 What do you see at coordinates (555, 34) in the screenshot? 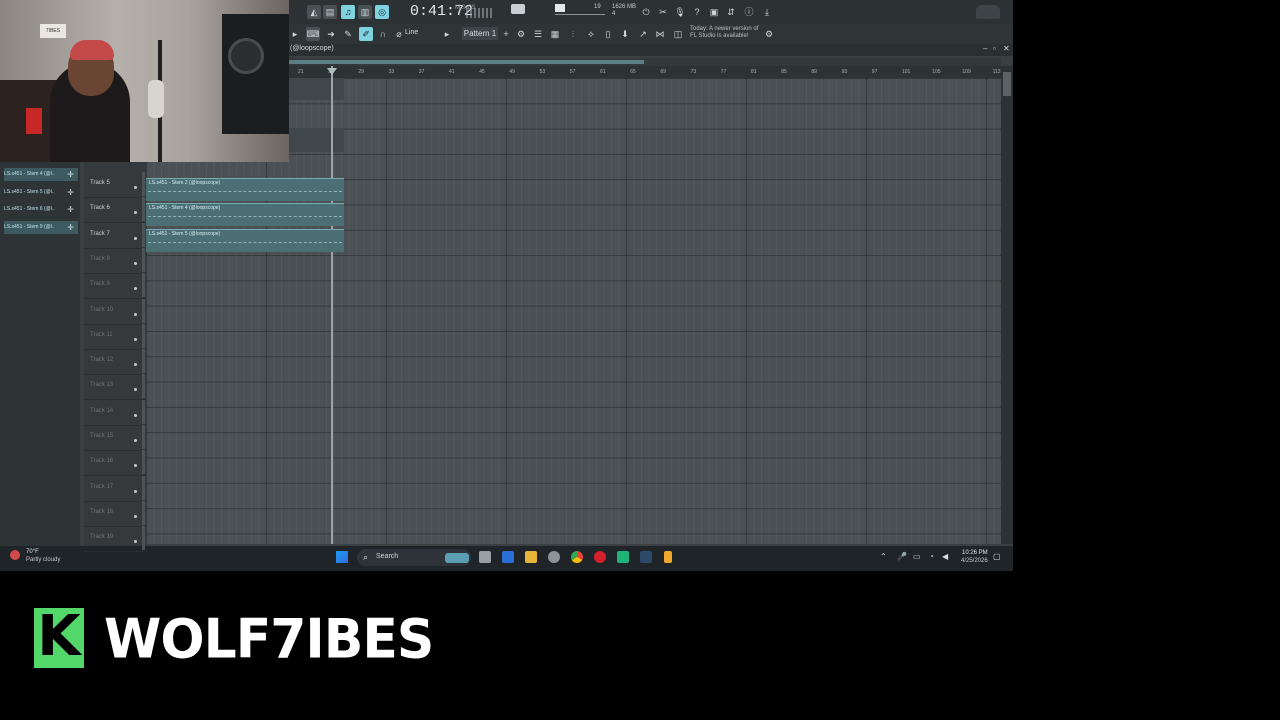
I see `tool-3-icon: ▦` at bounding box center [555, 34].